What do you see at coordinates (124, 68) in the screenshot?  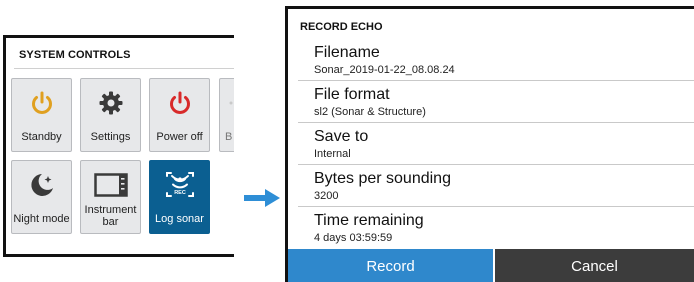 I see `divider` at bounding box center [124, 68].